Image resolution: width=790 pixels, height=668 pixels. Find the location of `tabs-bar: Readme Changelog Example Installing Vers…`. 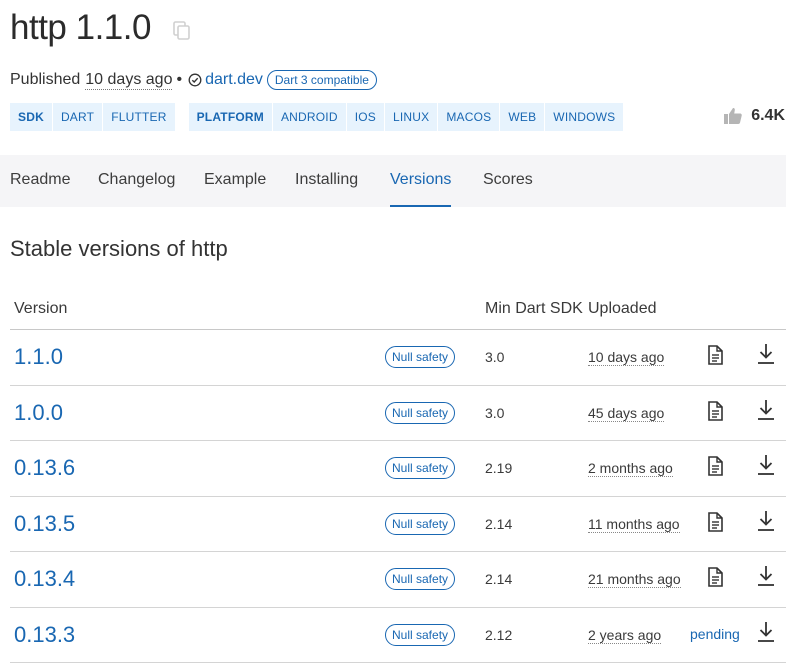

tabs-bar: Readme Changelog Example Installing Vers… is located at coordinates (393, 181).